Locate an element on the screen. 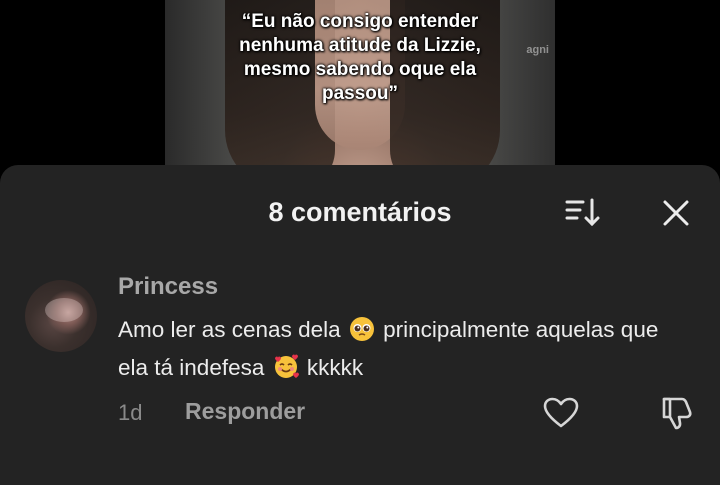 The width and height of the screenshot is (720, 485). caption-line: nenhuma atitude da Lizzie, is located at coordinates (360, 45).